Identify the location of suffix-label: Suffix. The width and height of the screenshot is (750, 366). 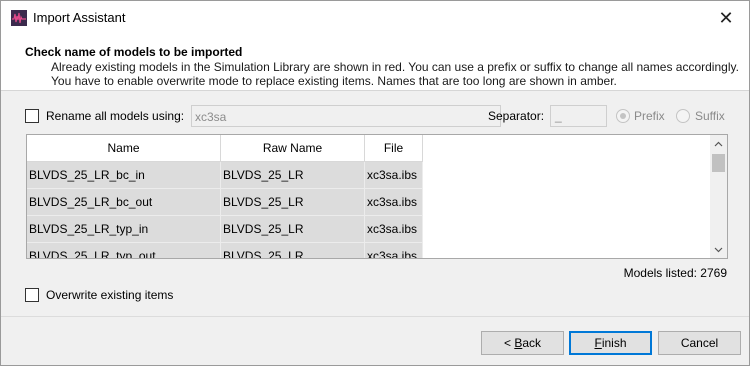
(710, 116).